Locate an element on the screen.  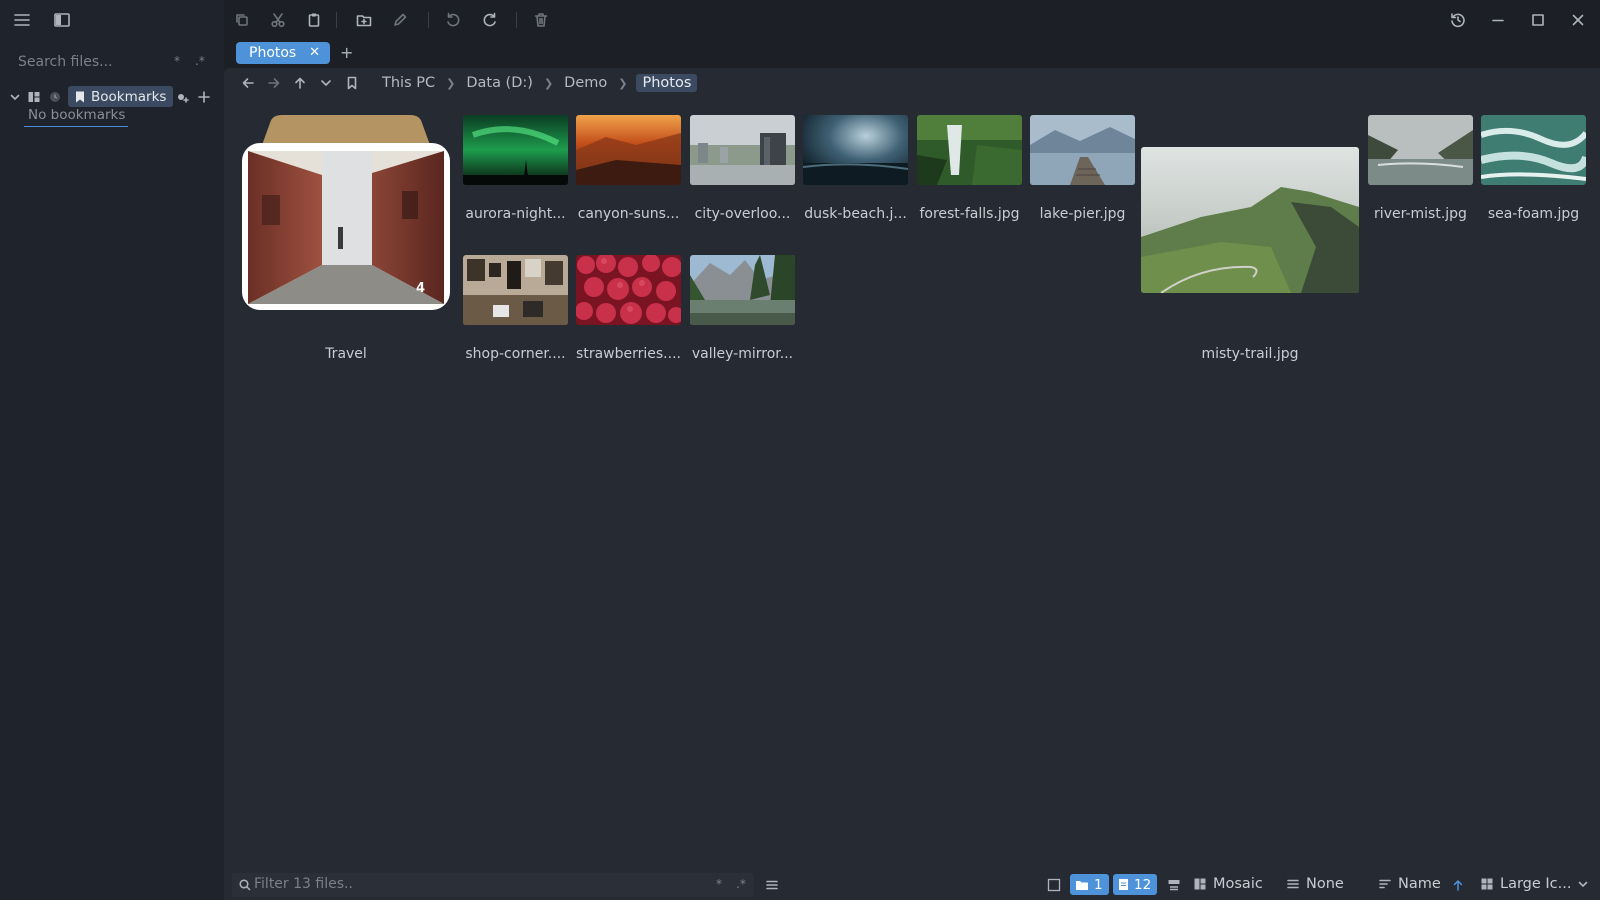
wildcard-toggle: * is located at coordinates (177, 61).